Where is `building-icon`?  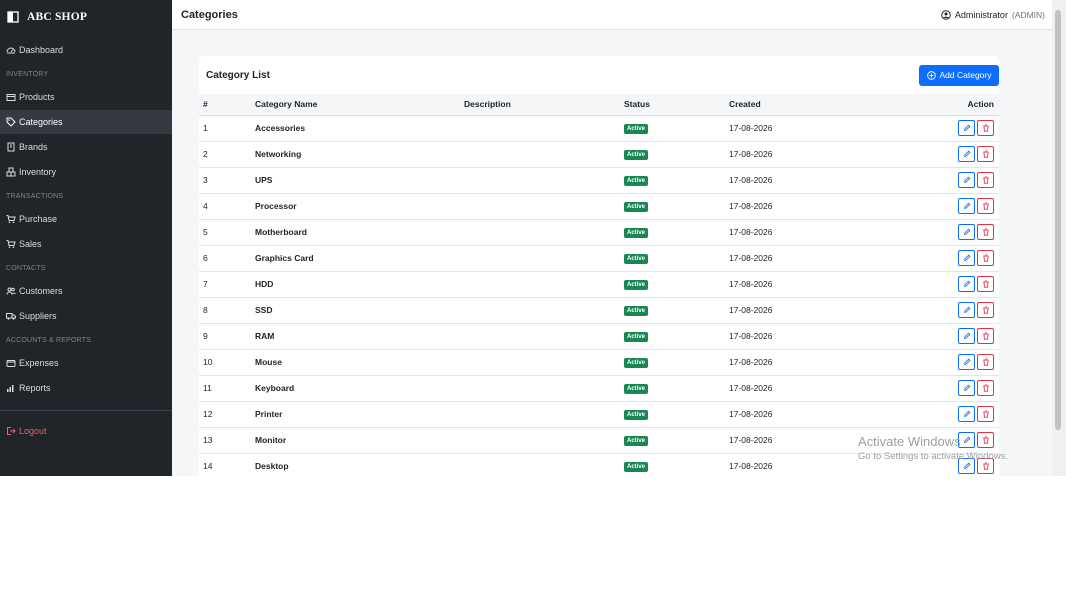 building-icon is located at coordinates (11, 147).